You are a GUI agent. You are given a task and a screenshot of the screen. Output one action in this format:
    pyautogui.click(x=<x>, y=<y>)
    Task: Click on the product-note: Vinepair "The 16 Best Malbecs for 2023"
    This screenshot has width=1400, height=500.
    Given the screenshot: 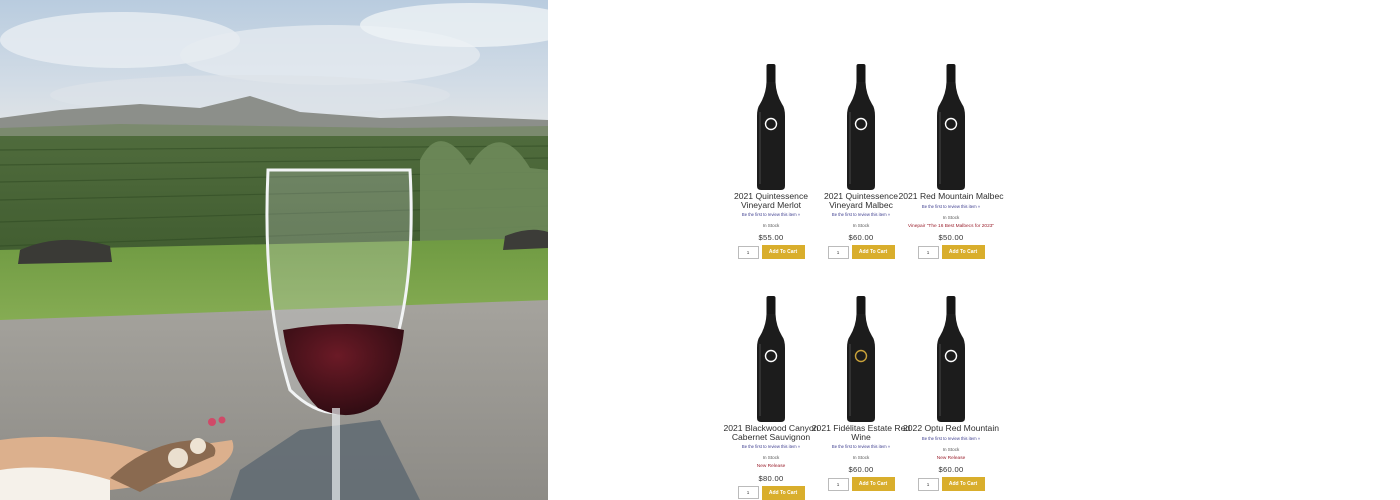 What is the action you would take?
    pyautogui.click(x=951, y=226)
    